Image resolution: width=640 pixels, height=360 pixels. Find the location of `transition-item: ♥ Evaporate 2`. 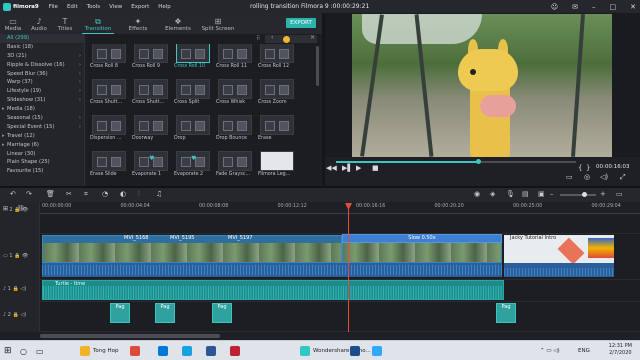

transition-item: ♥ Evaporate 2 is located at coordinates (193, 168).